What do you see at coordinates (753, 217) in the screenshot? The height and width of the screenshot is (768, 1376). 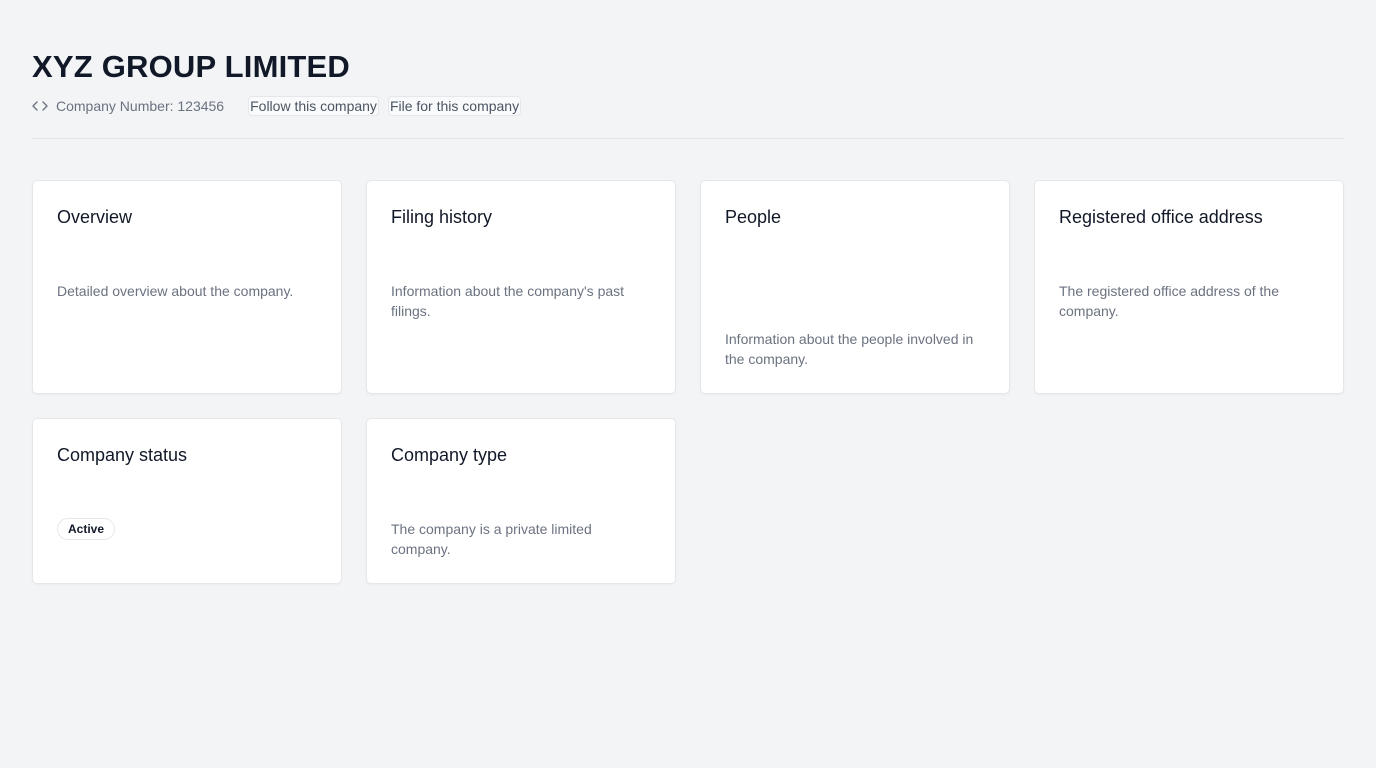 I see `card-title: People` at bounding box center [753, 217].